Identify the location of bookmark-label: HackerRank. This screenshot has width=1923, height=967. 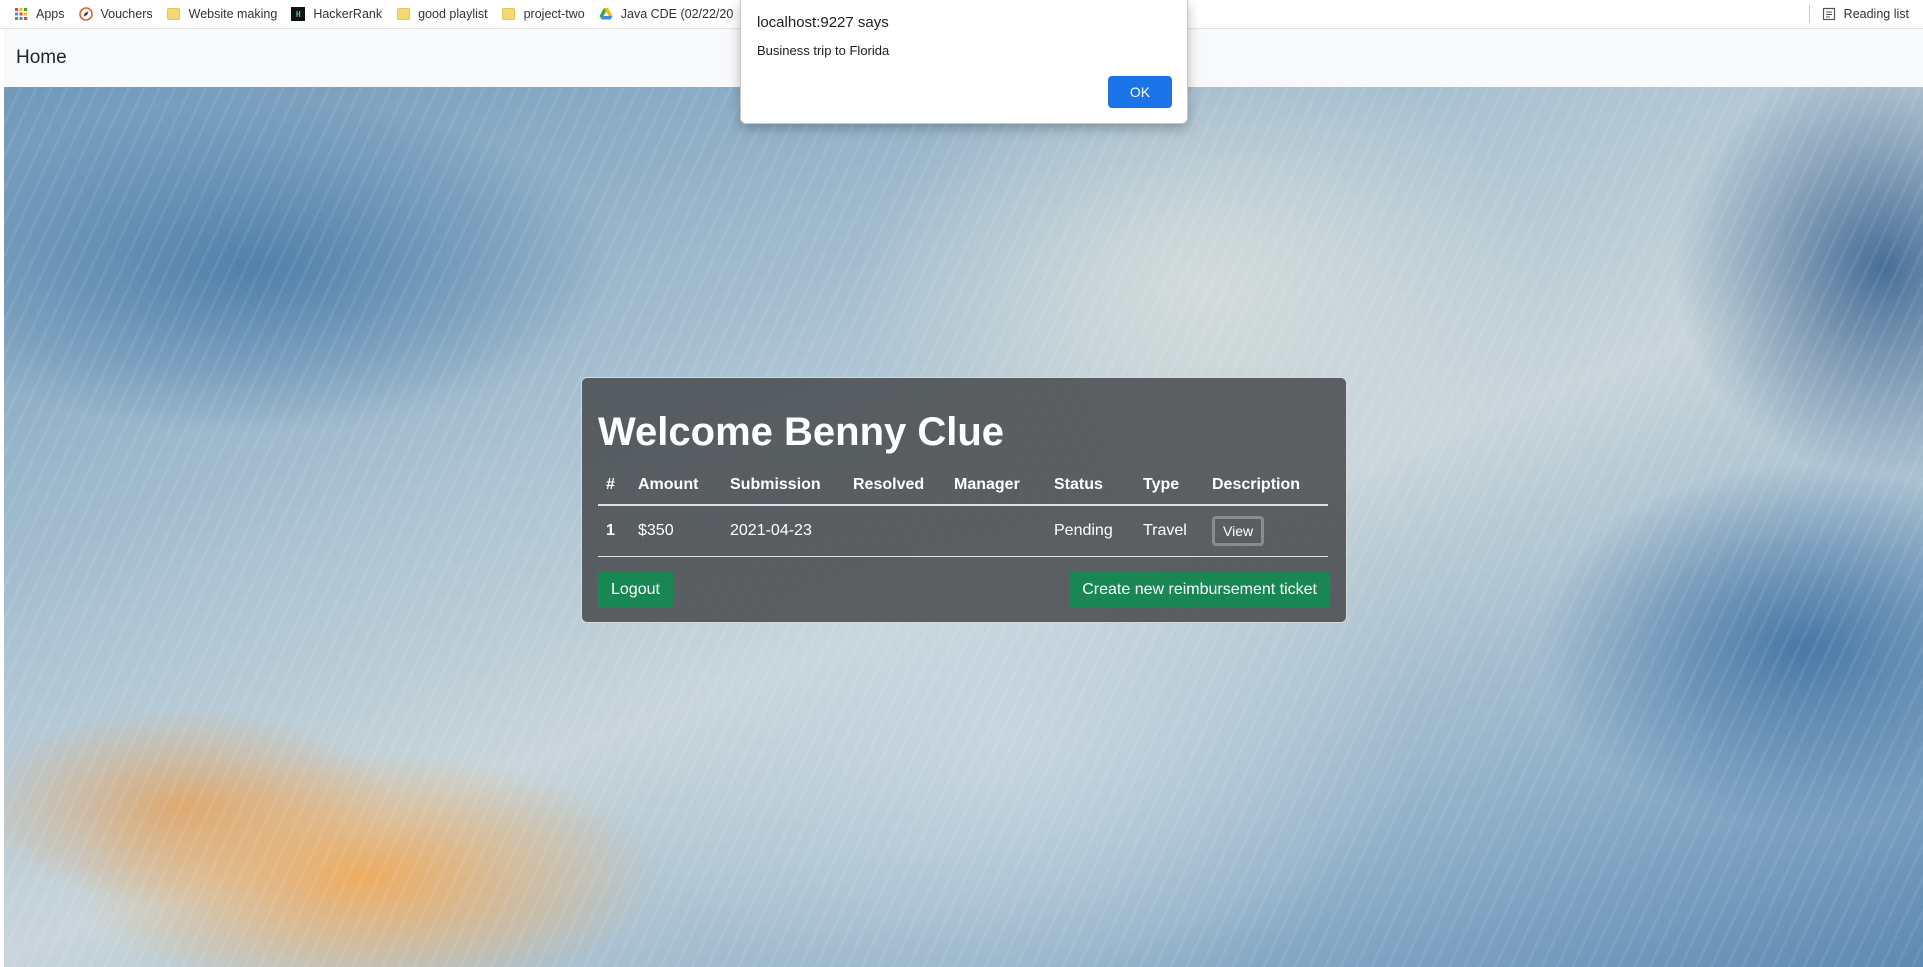
(348, 14).